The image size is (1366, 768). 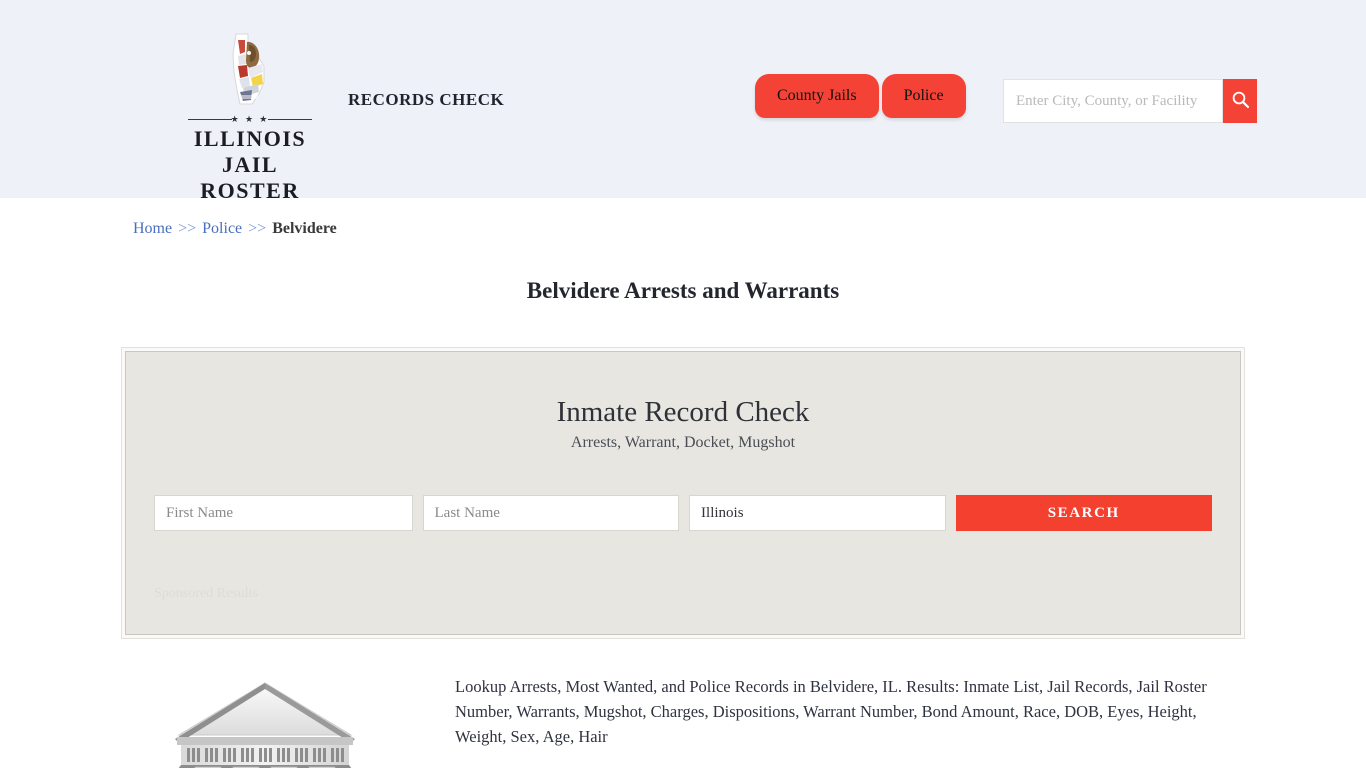 I want to click on inmate-search-form: Illinois SEARCH, so click(x=683, y=513).